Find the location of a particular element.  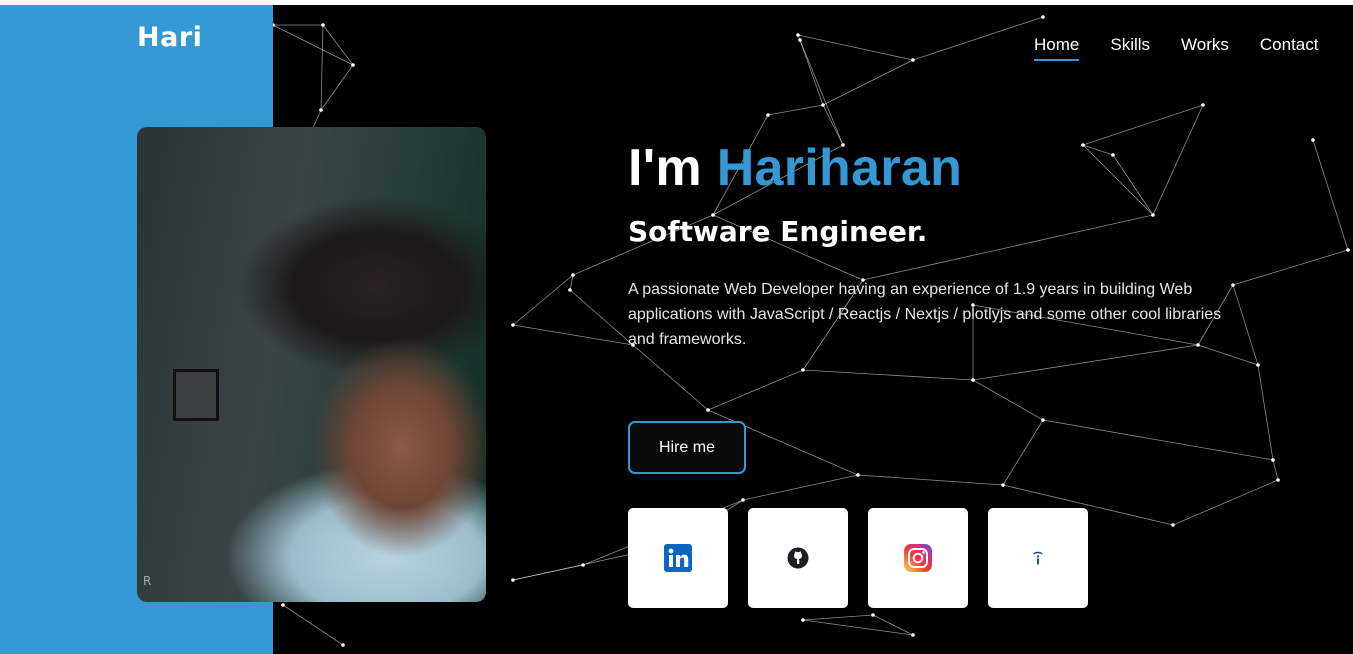

github-icon is located at coordinates (798, 558).